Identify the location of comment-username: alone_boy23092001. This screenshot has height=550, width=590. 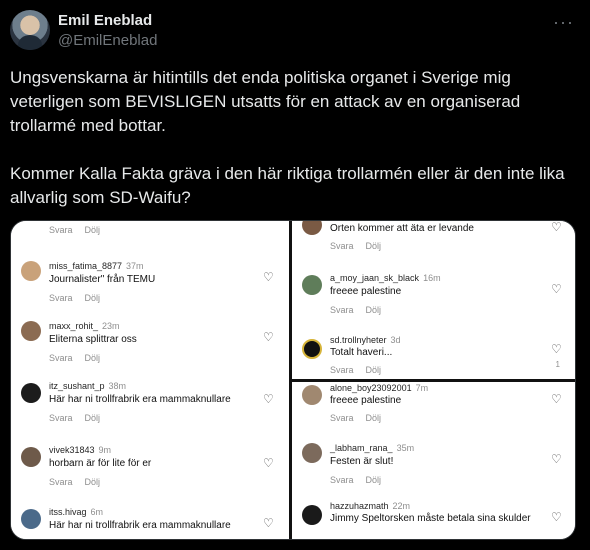
(371, 388).